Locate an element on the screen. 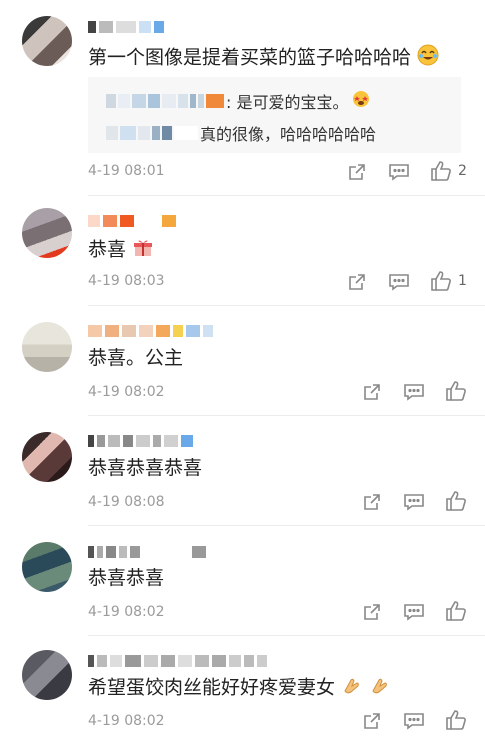 The width and height of the screenshot is (485, 737). comment-text: 恭喜 is located at coordinates (121, 250).